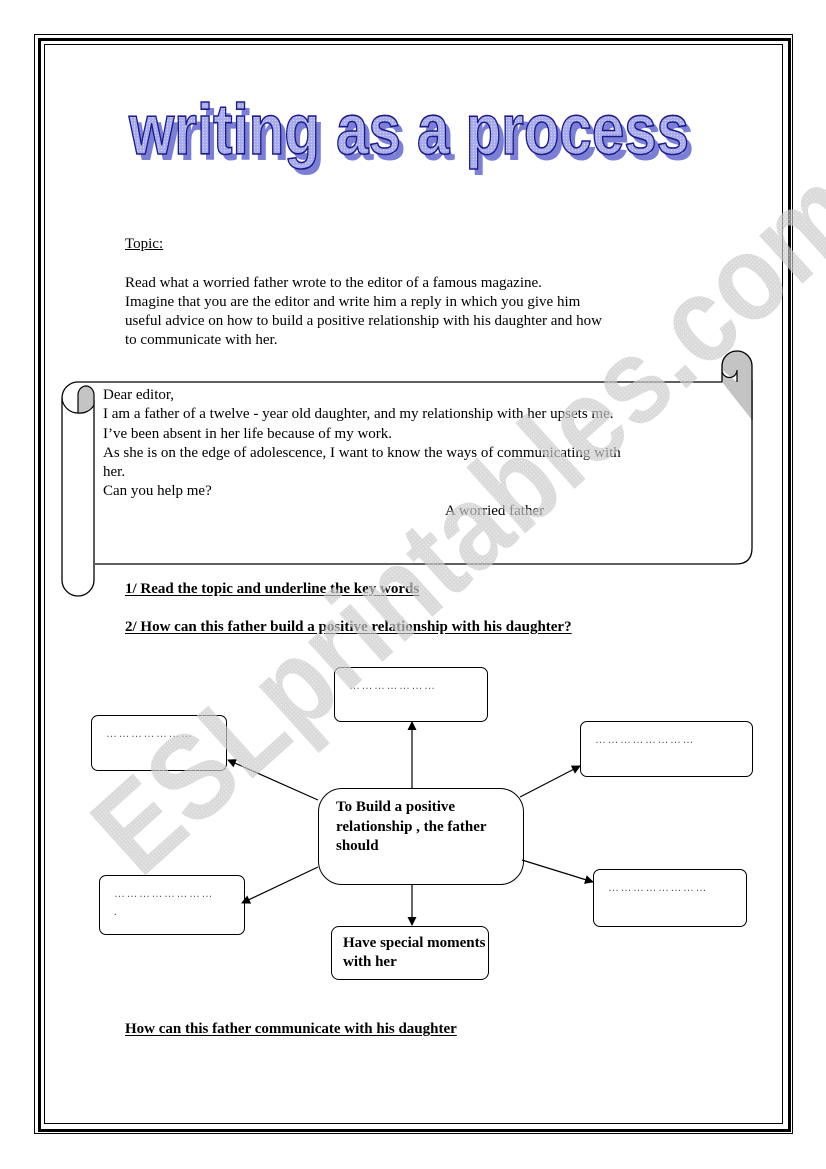  I want to click on answer-box-bottom-filled: Have special moments with her, so click(410, 953).